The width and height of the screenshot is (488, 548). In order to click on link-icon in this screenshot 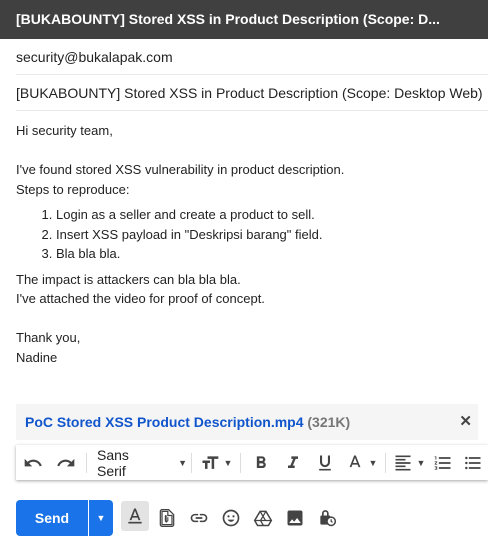, I will do `click(199, 518)`.